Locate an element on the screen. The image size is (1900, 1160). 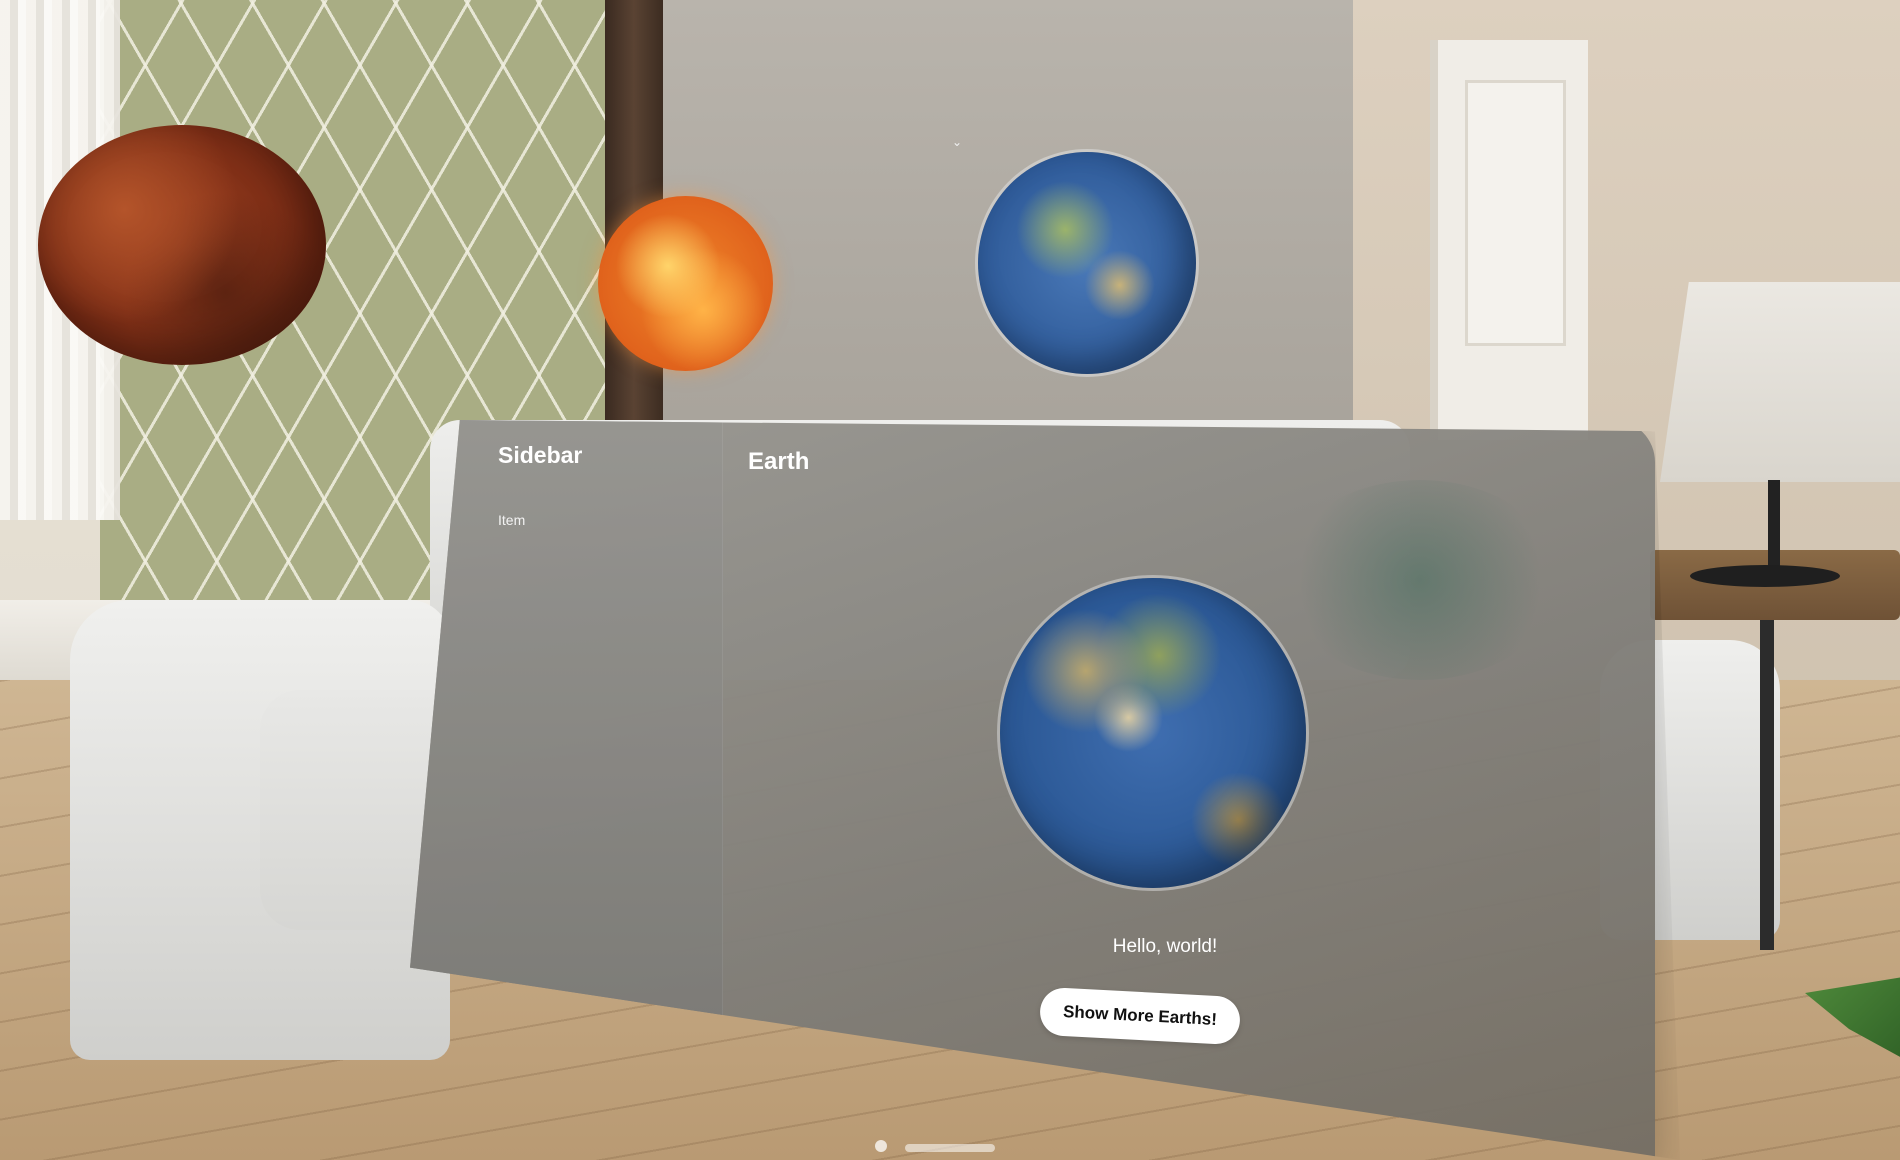
lamp-stem is located at coordinates (1774, 525).